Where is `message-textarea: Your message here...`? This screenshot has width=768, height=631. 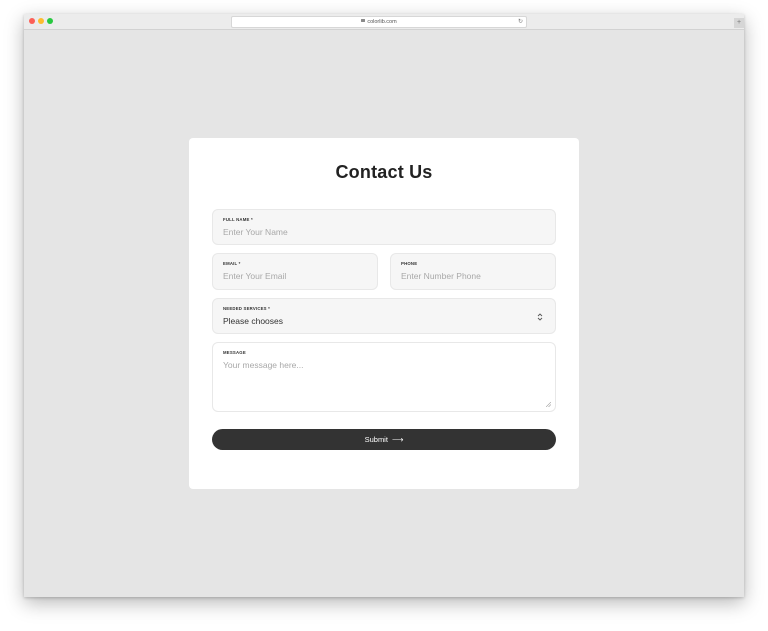
message-textarea: Your message here... is located at coordinates (263, 365).